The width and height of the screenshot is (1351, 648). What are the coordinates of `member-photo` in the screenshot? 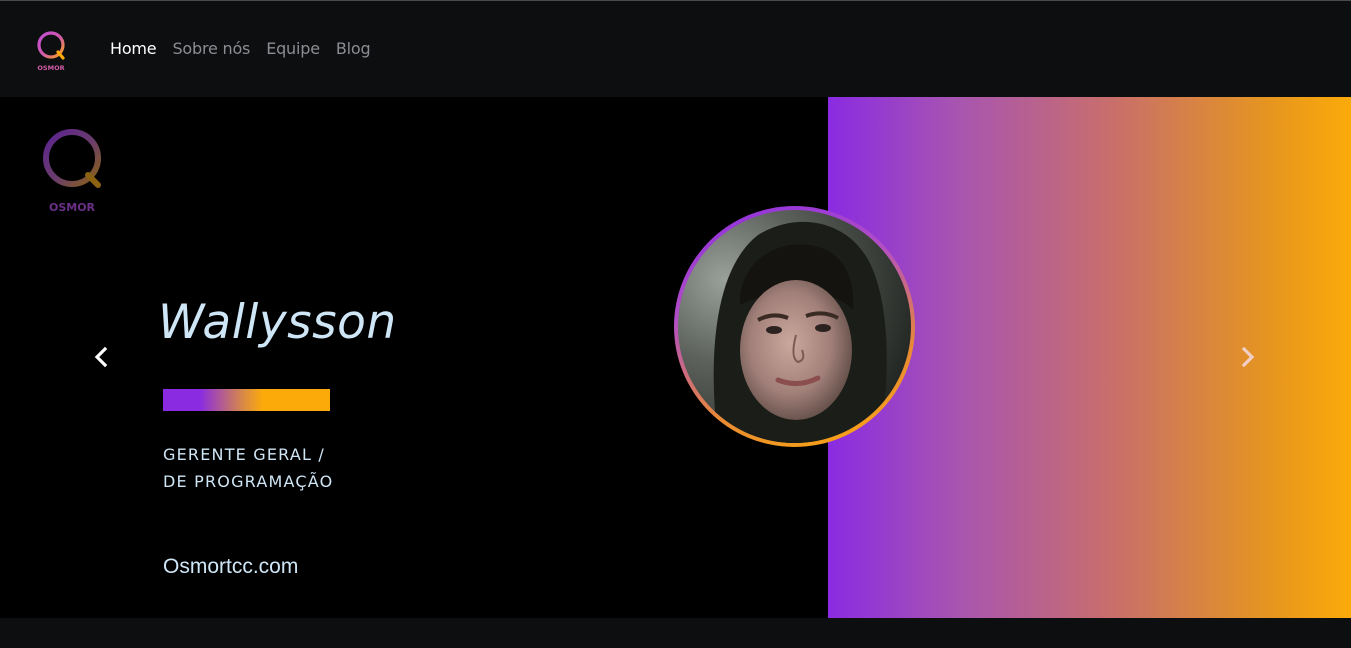 It's located at (794, 326).